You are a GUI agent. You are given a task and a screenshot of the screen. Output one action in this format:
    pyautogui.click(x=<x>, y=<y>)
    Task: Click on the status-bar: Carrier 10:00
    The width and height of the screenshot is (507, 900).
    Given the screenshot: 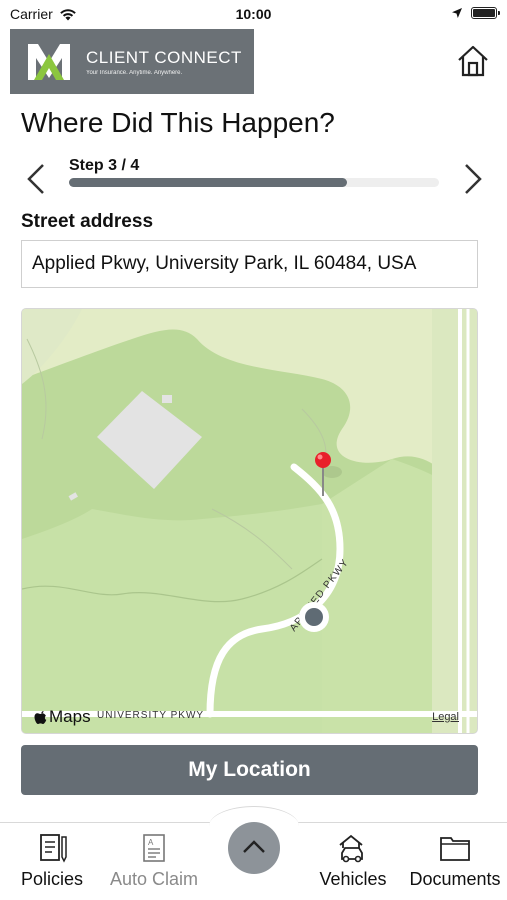 What is the action you would take?
    pyautogui.click(x=253, y=14)
    